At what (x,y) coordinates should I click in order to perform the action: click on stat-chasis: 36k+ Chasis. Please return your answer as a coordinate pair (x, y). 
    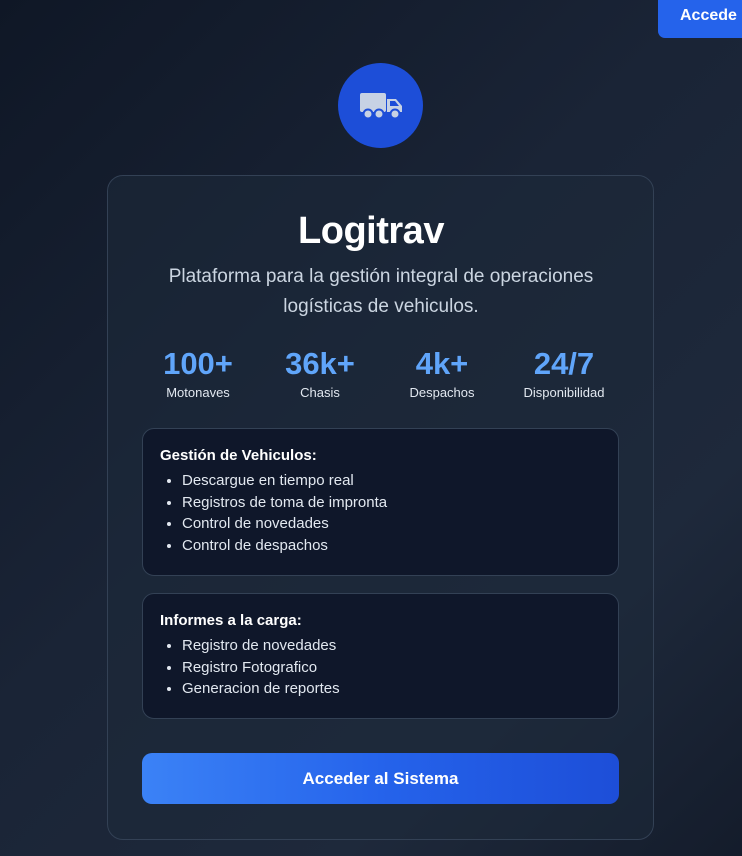
    Looking at the image, I should click on (320, 372).